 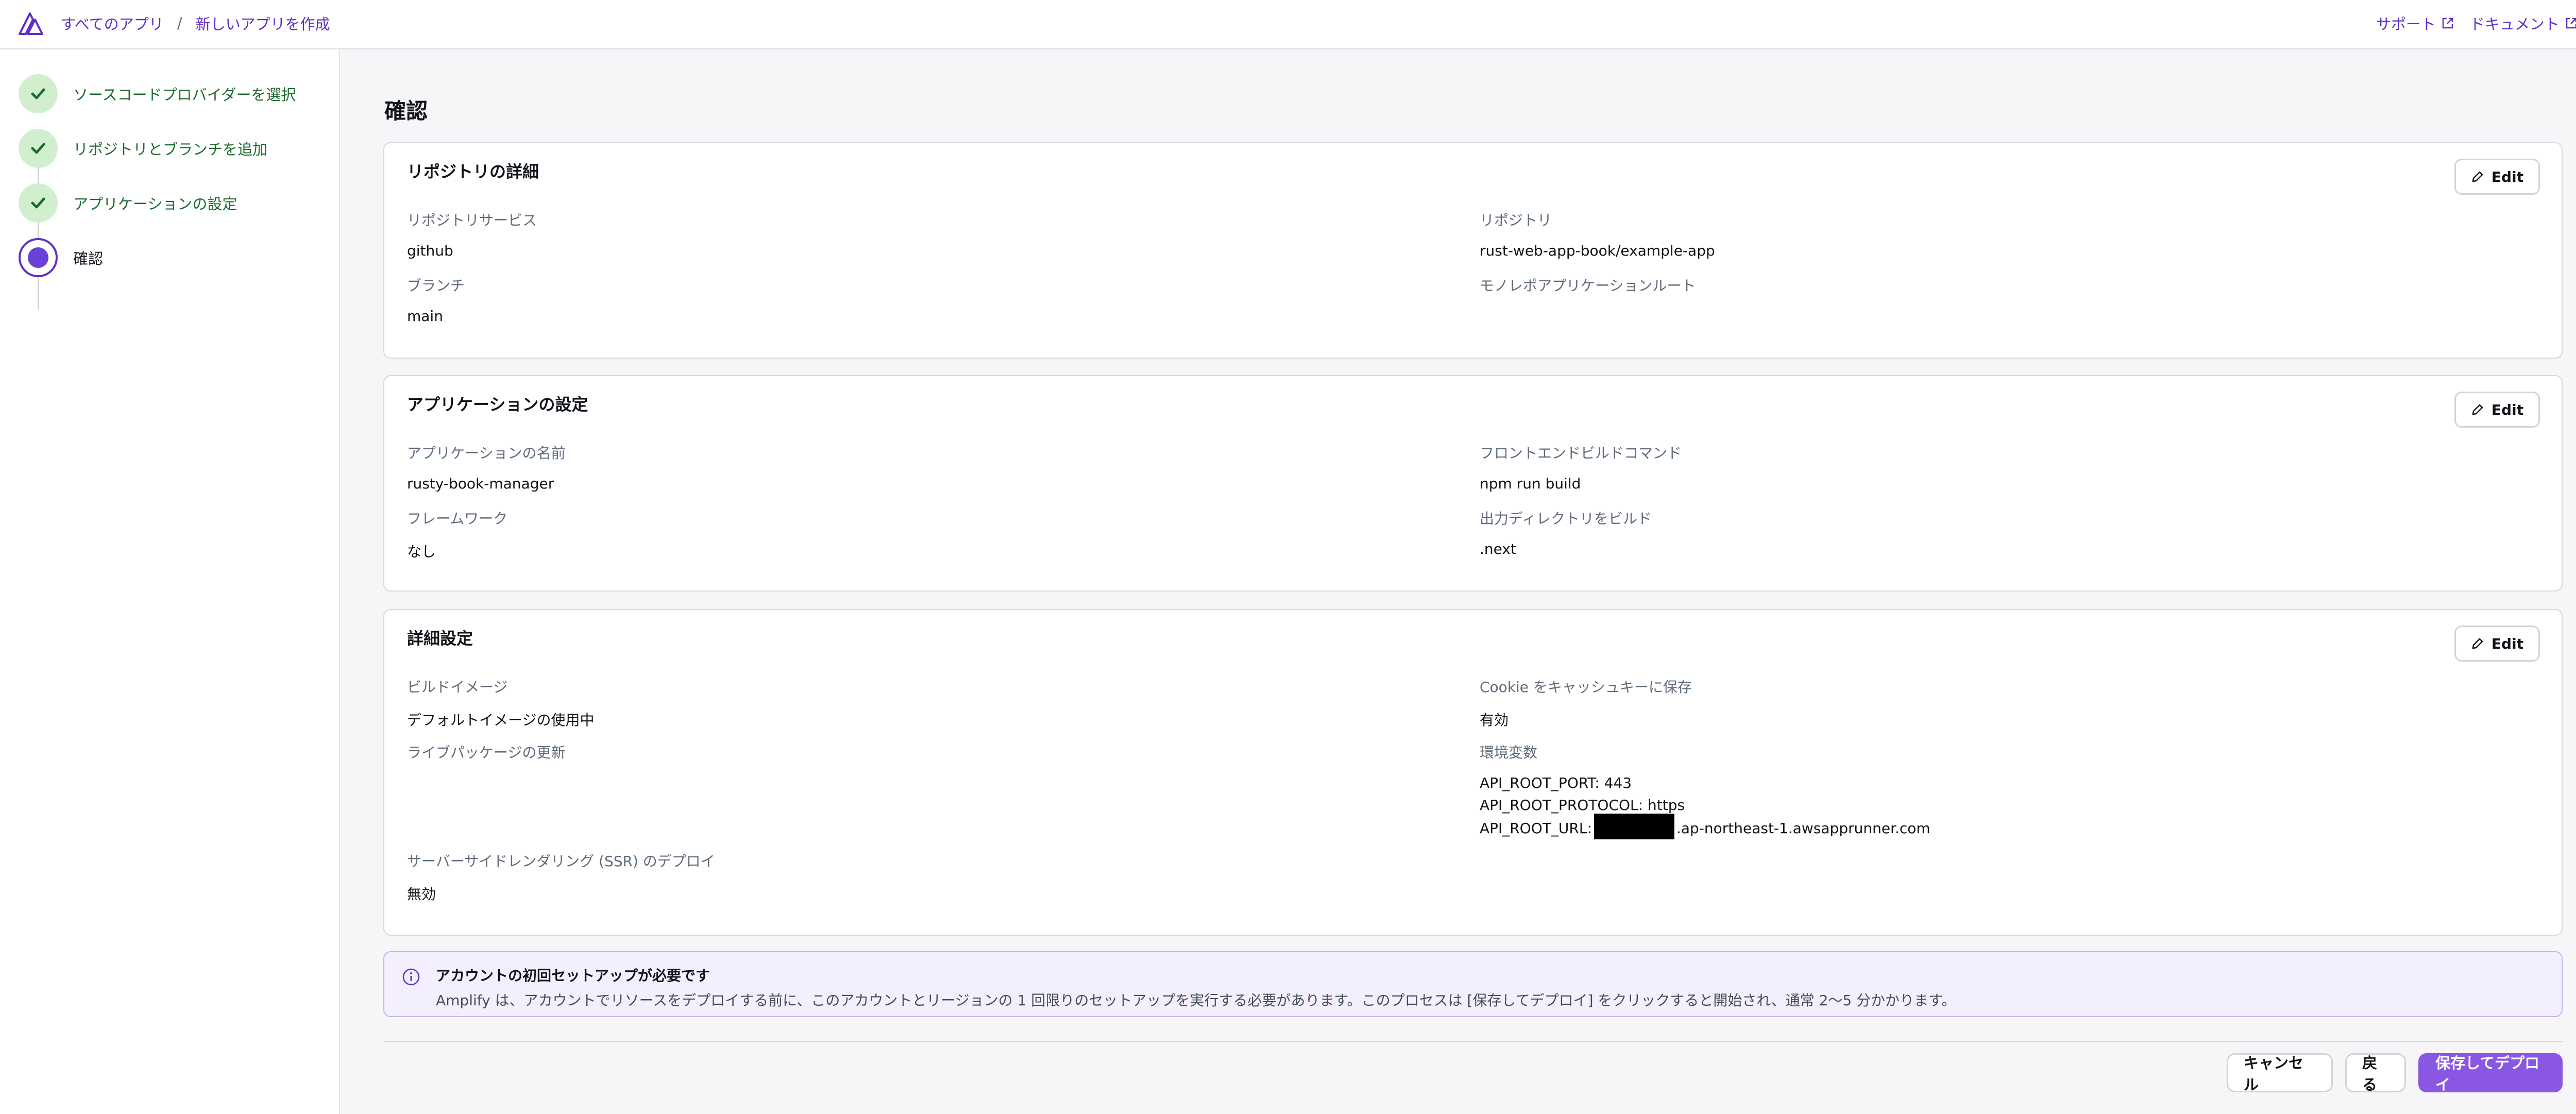 I want to click on top-navigation: すべてのアプリ / 新しいアプリを作成 サポート ドキュメント, so click(x=1288, y=24).